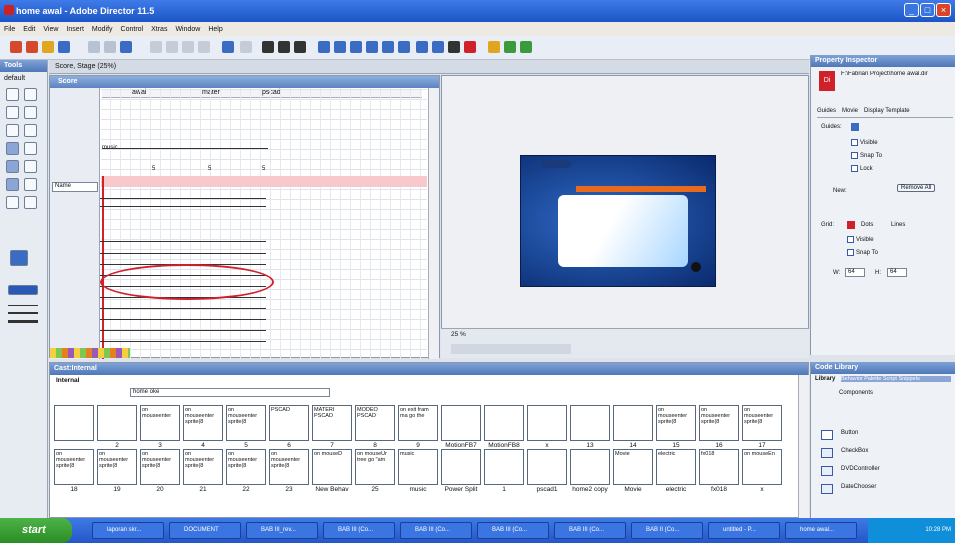 Image resolution: width=955 pixels, height=543 pixels. I want to click on copy-icon, so click(188, 47).